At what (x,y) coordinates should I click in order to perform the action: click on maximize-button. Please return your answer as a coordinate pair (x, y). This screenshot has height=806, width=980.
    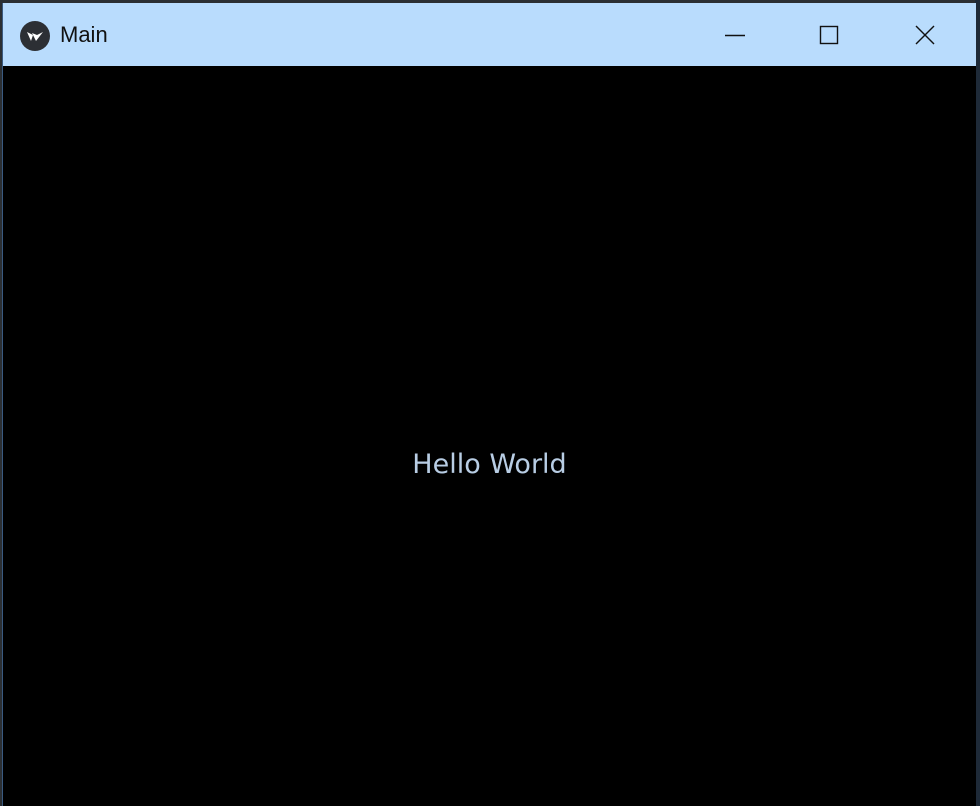
    Looking at the image, I should click on (829, 34).